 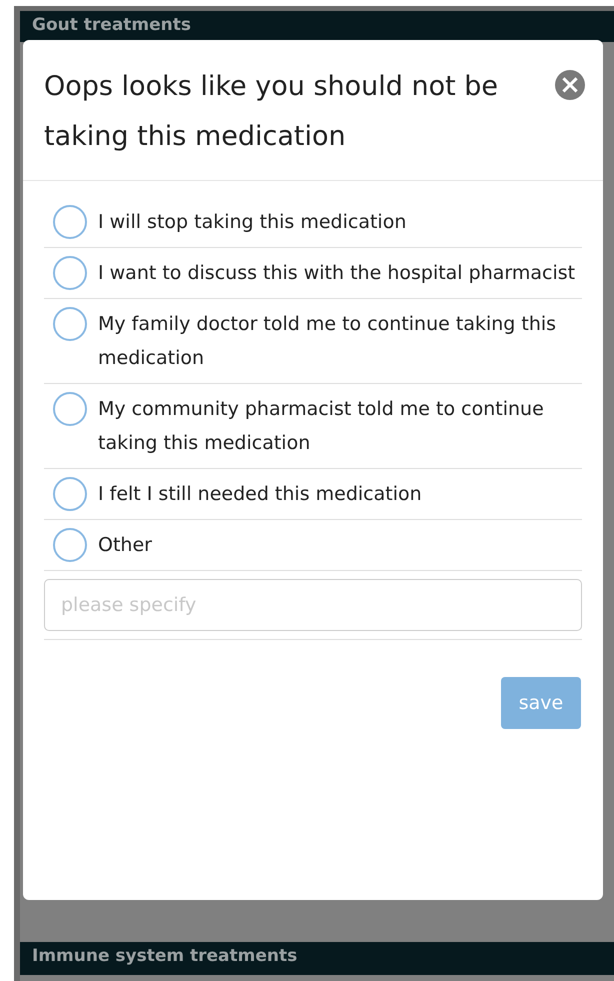 What do you see at coordinates (321, 426) in the screenshot?
I see `option-label: My community pharmacist told me to continue taking this medication` at bounding box center [321, 426].